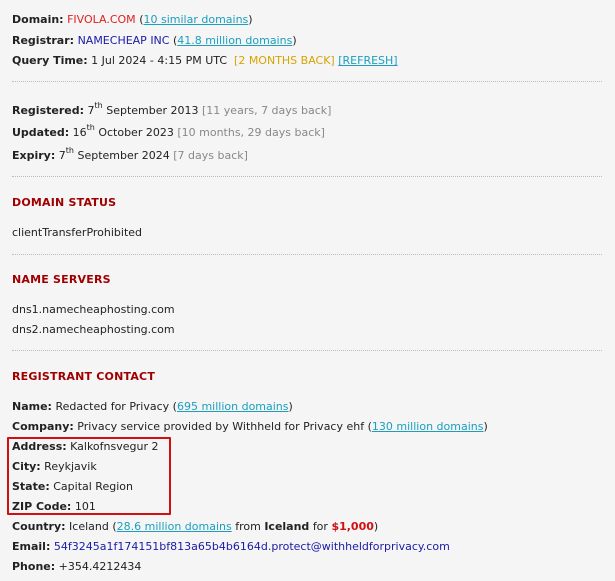 The height and width of the screenshot is (581, 615). Describe the element at coordinates (84, 376) in the screenshot. I see `registrant-contact-heading: REGISTRANT CONTACT` at that location.